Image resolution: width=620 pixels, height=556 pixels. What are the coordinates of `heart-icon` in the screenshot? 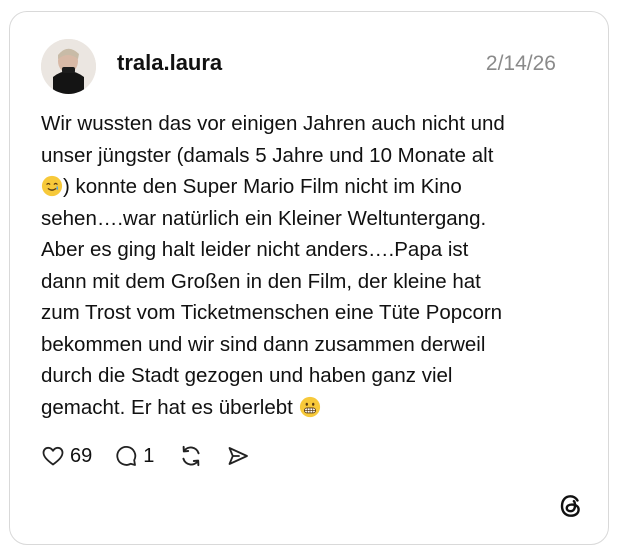 It's located at (53, 456).